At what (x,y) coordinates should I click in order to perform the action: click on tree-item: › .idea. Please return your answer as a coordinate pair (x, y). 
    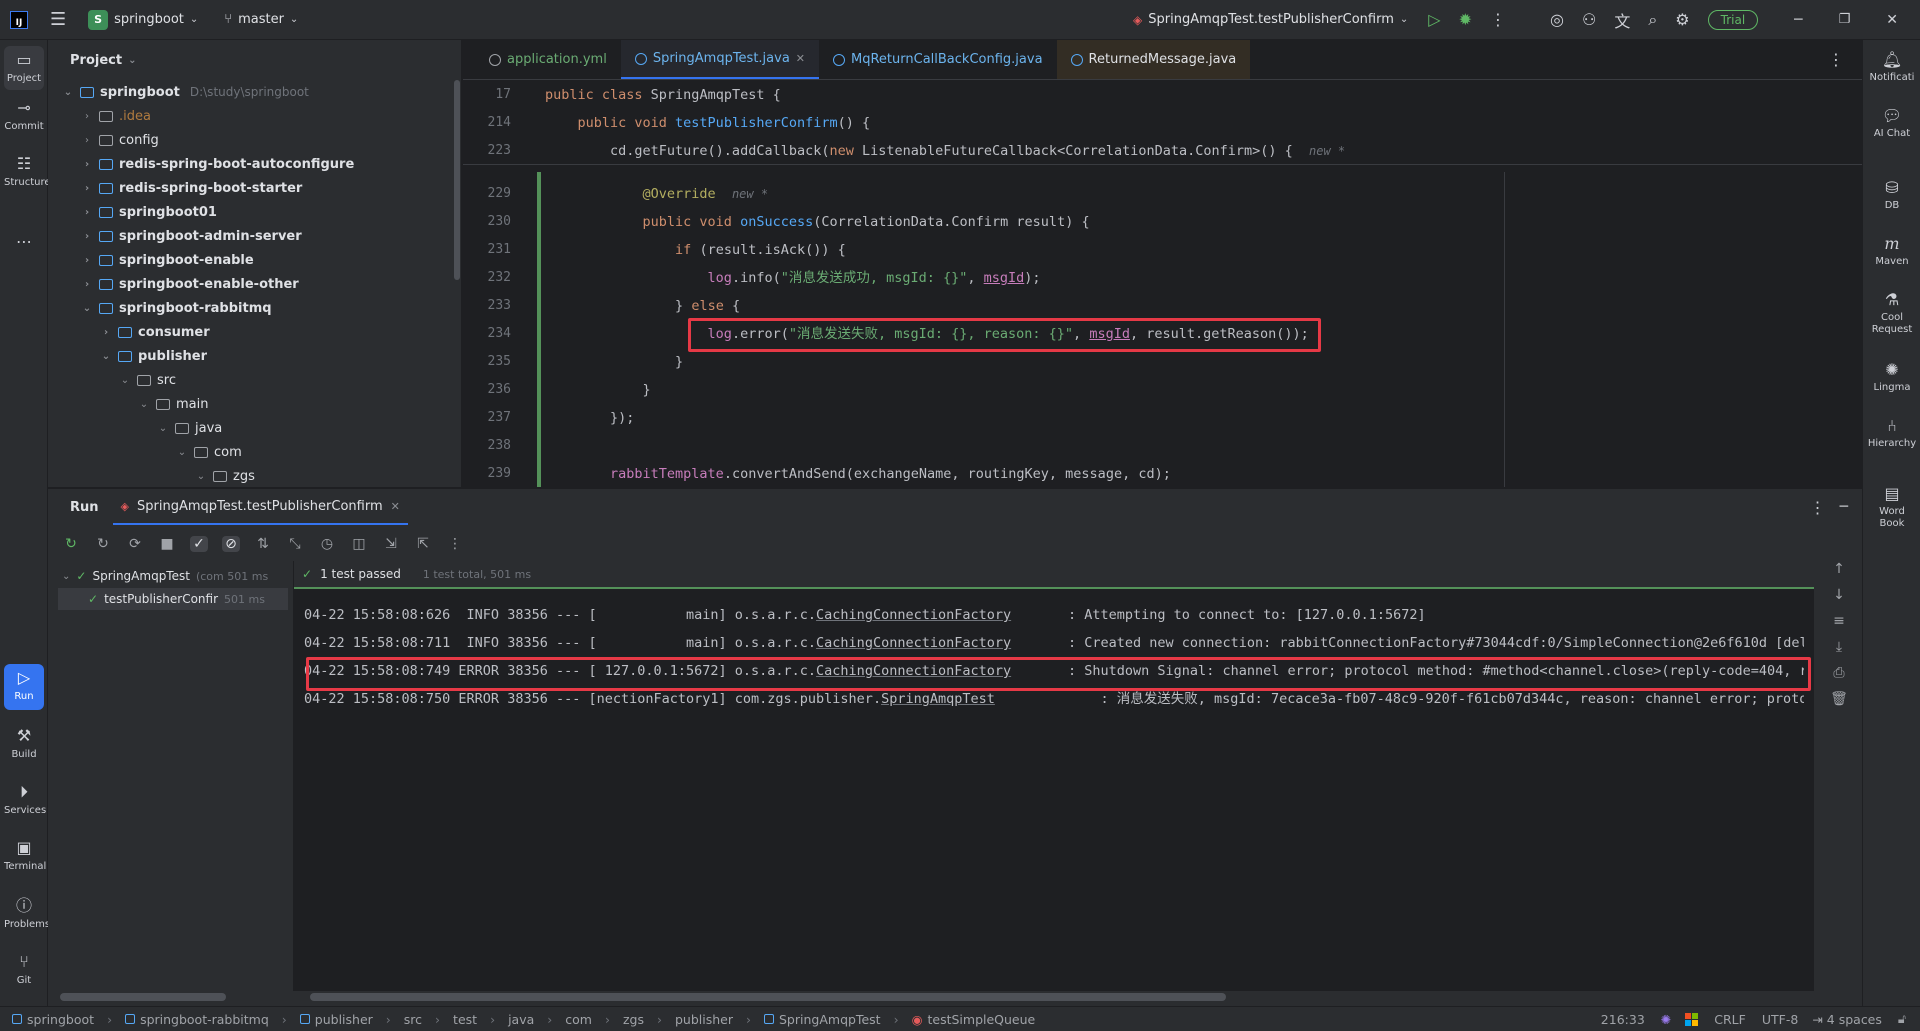
    Looking at the image, I should click on (116, 116).